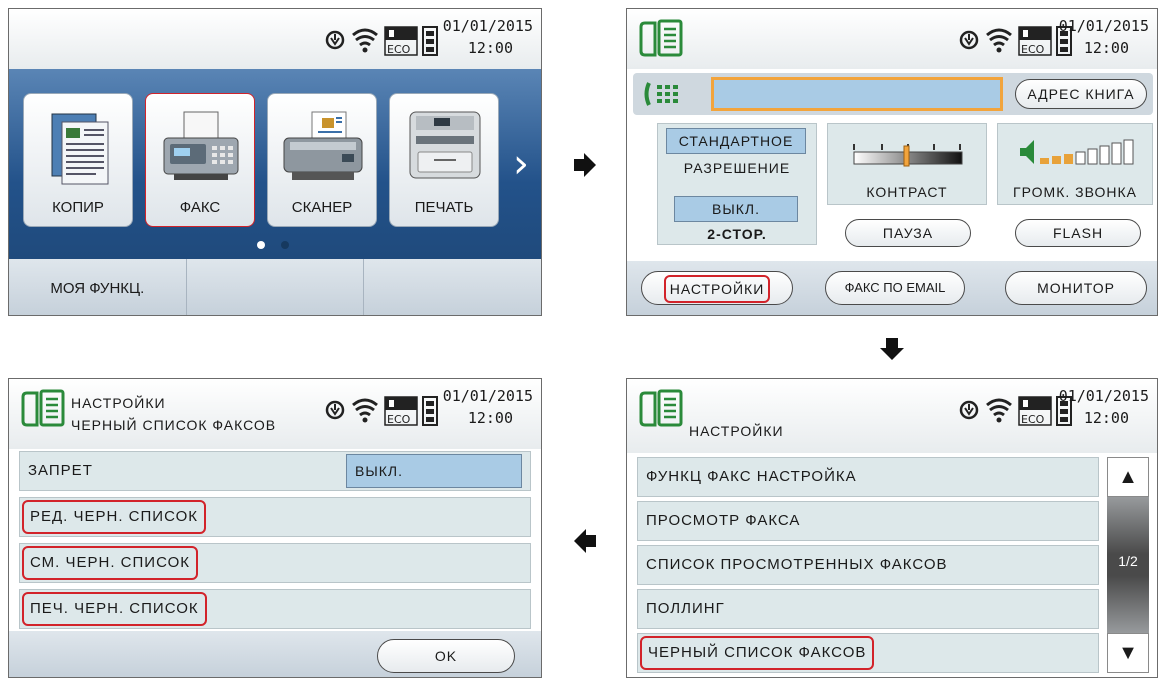 This screenshot has width=1166, height=686. What do you see at coordinates (434, 471) in the screenshot?
I see `block-value: ВЫКЛ.` at bounding box center [434, 471].